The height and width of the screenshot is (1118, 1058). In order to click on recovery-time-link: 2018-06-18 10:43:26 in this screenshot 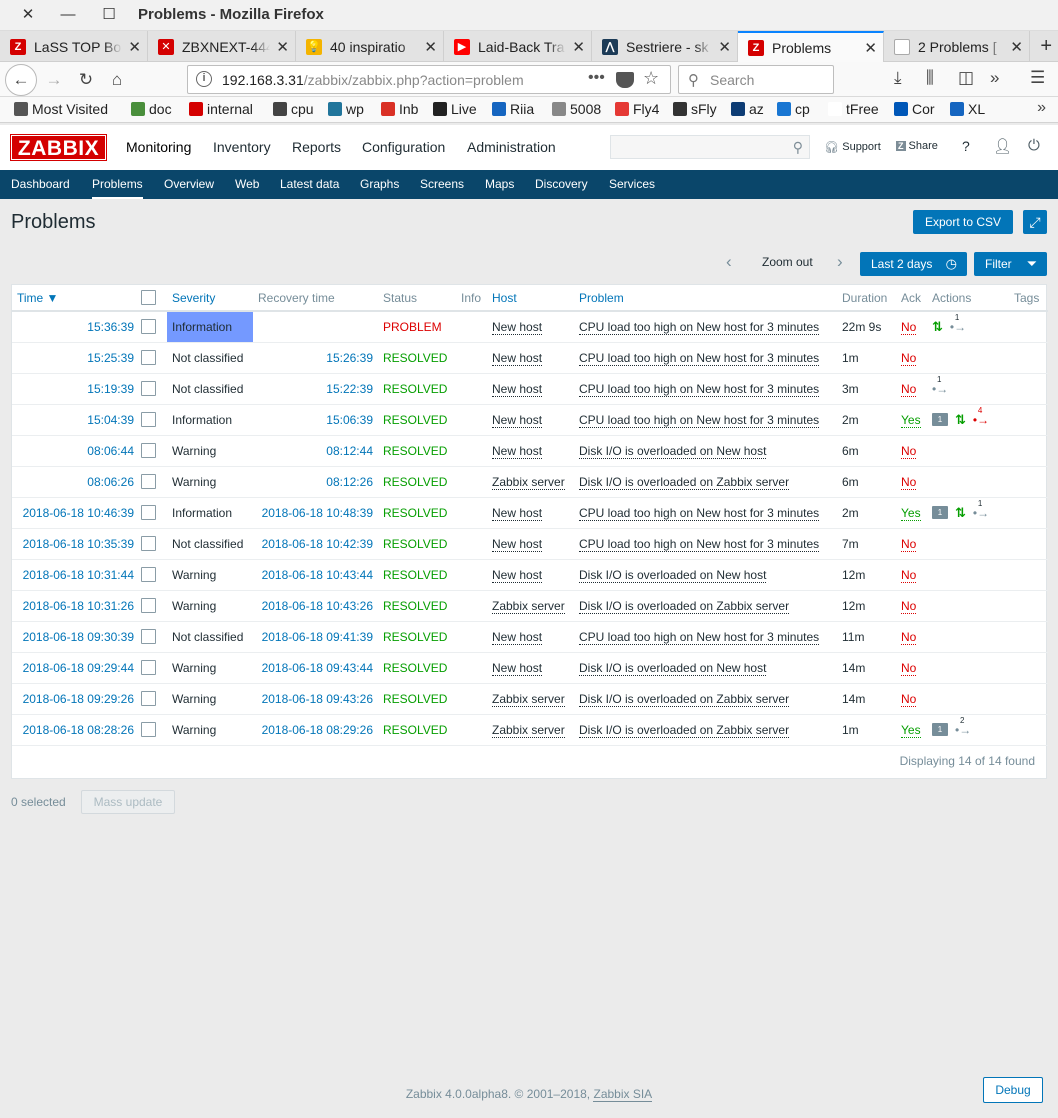, I will do `click(315, 606)`.